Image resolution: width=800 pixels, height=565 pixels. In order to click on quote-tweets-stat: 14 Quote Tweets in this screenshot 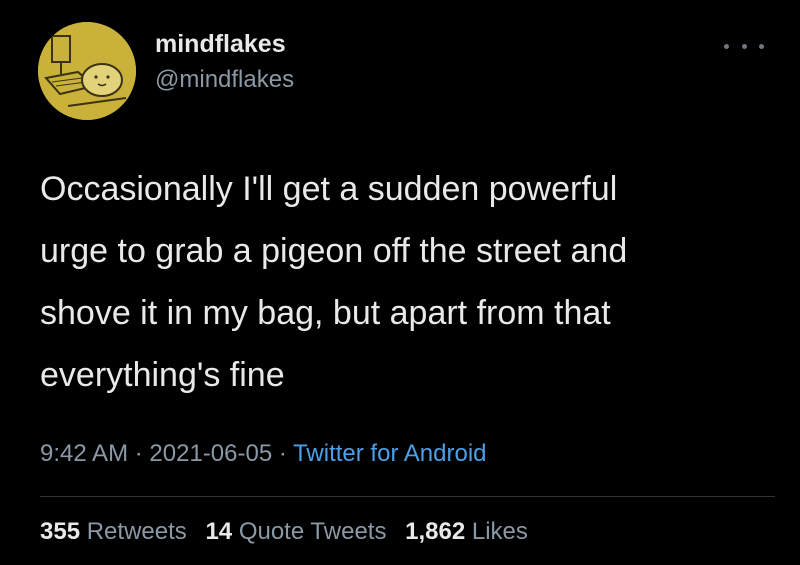, I will do `click(295, 531)`.